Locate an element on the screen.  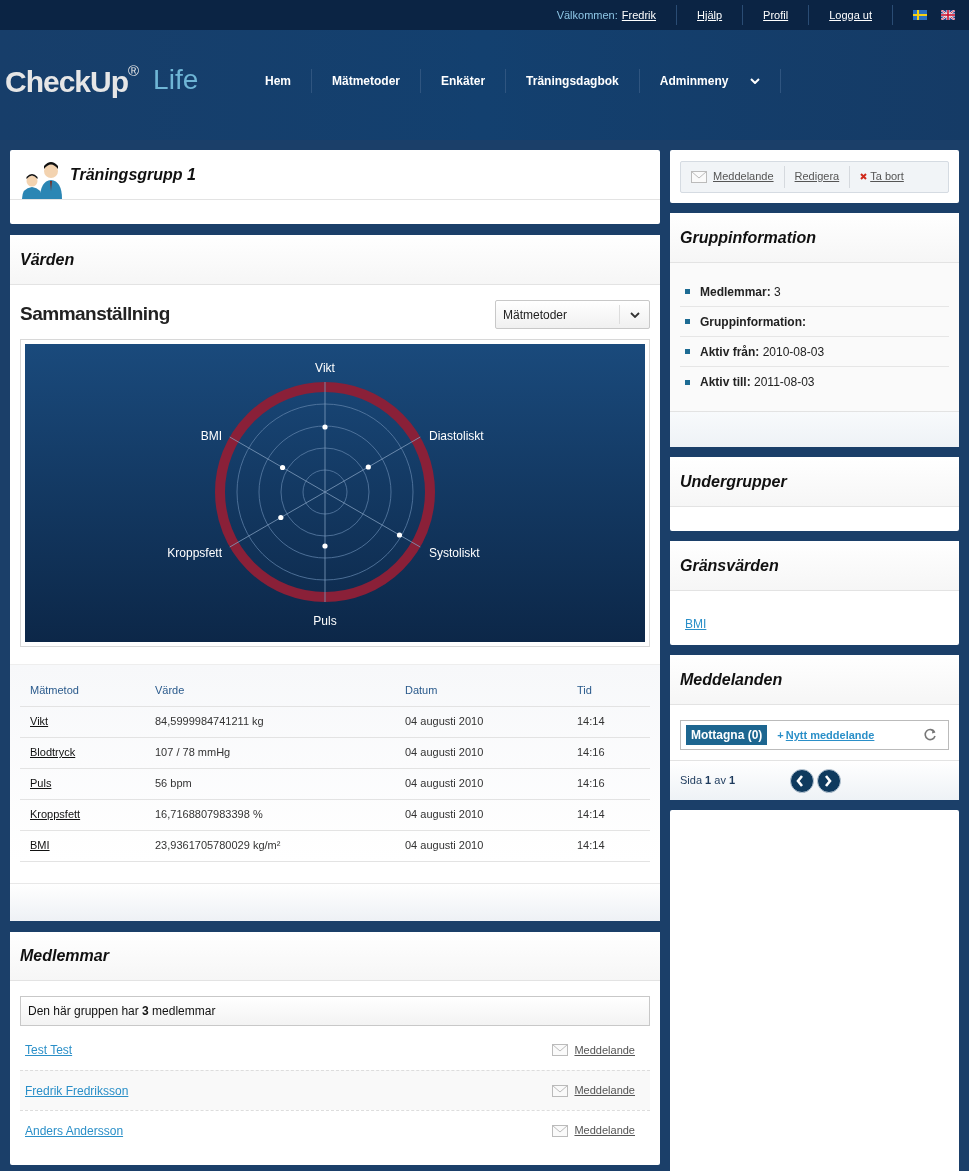
axis-label: Diastoliskt is located at coordinates (456, 436).